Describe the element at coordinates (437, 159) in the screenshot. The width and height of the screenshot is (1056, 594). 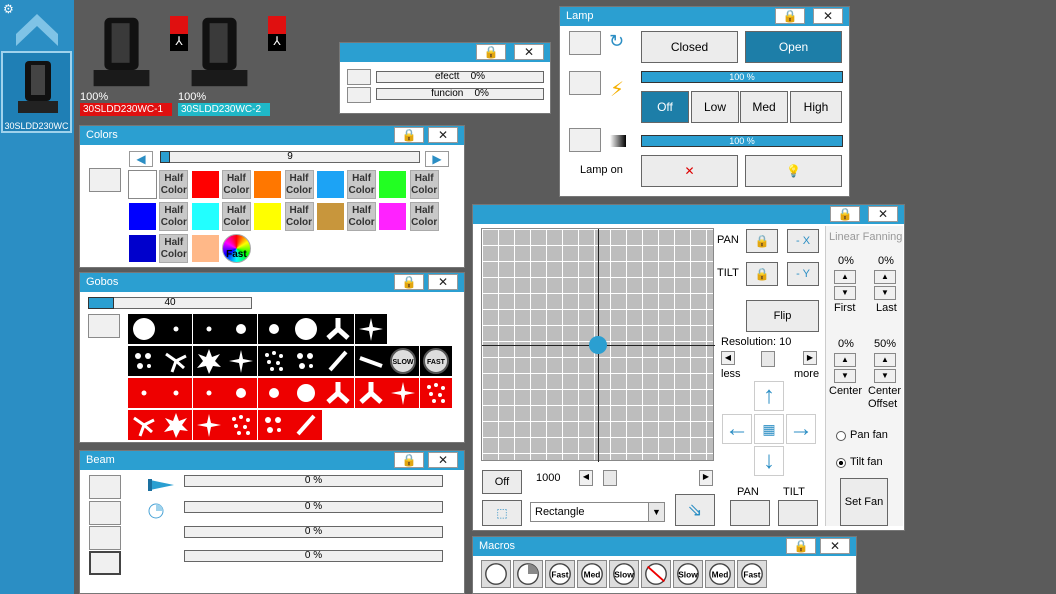
I see `next-arrow-icon: ▶` at that location.